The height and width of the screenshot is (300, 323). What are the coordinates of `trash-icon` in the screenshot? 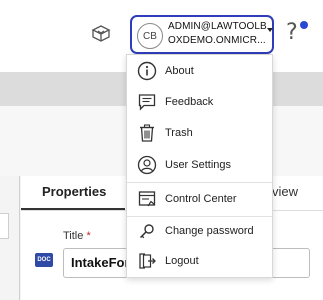 It's located at (147, 133).